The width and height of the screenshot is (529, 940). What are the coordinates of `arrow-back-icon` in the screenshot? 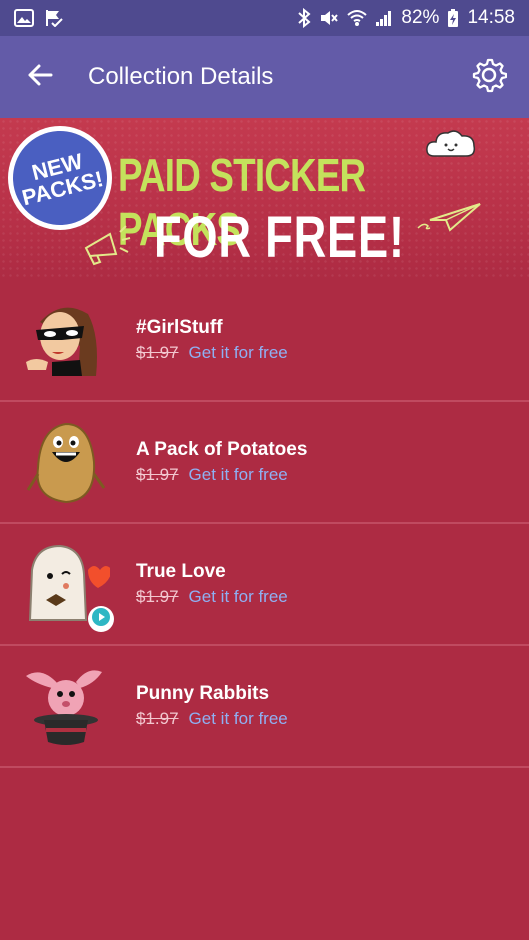 It's located at (40, 77).